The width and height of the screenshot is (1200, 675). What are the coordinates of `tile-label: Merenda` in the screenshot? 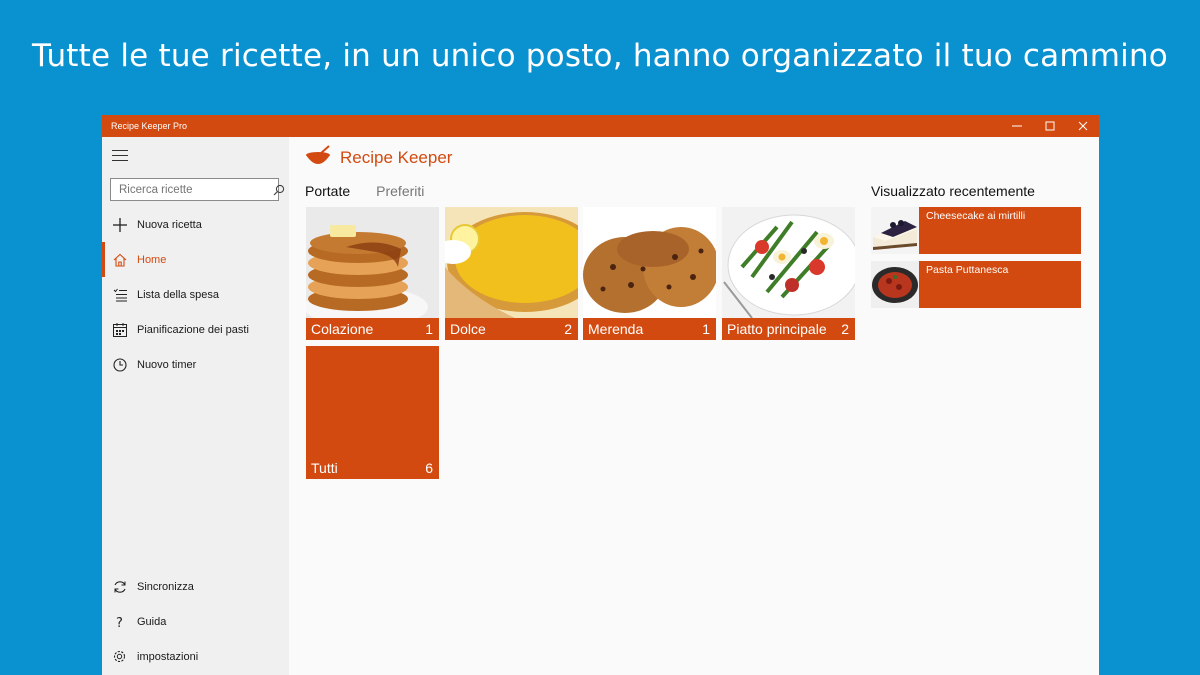 It's located at (616, 329).